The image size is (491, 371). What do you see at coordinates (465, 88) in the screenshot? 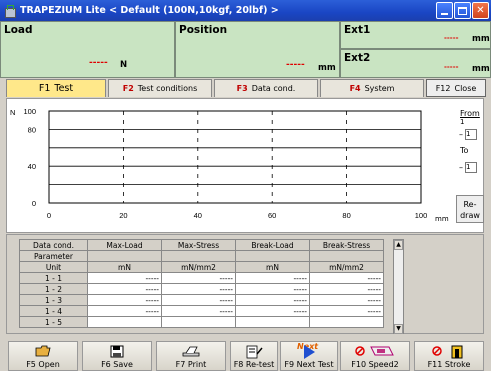
I see `tab-close-label: Close` at bounding box center [465, 88].